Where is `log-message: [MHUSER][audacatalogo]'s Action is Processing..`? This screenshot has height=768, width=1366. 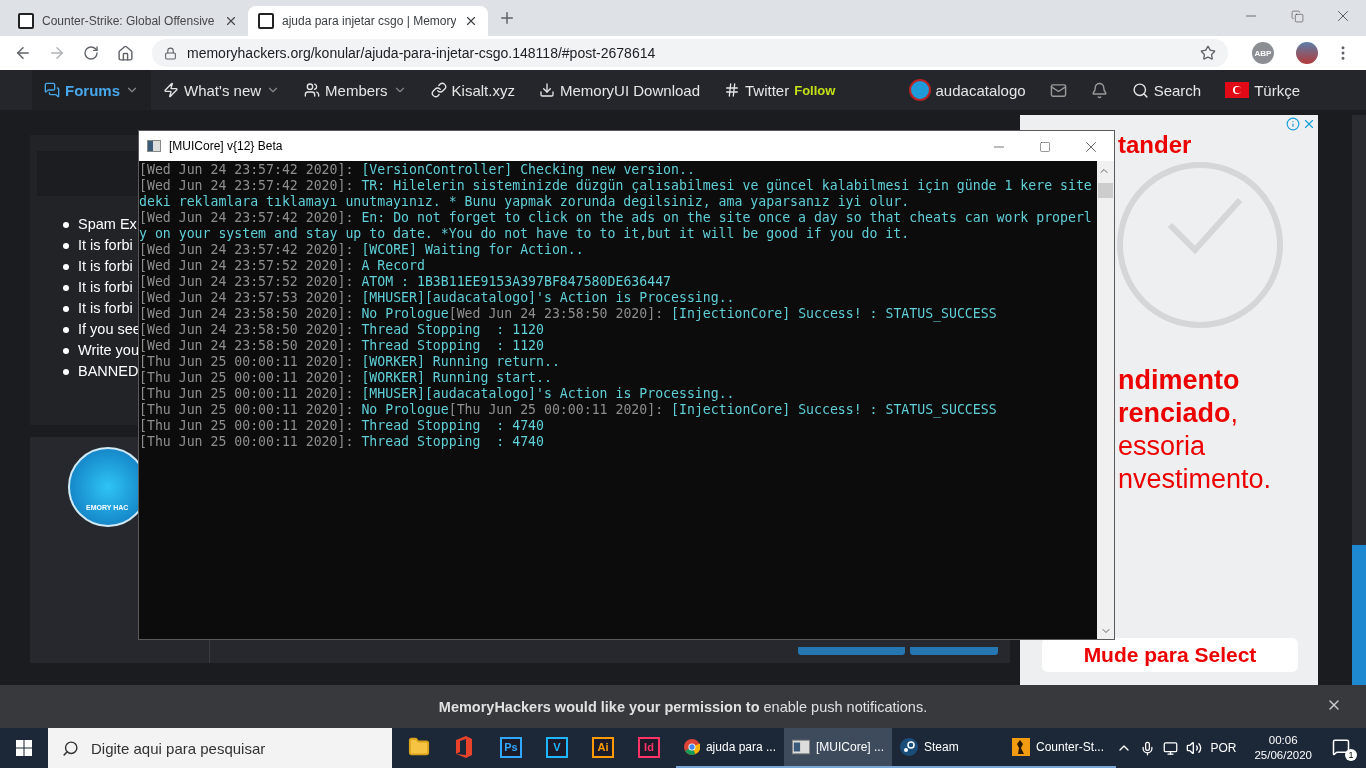 log-message: [MHUSER][audacatalogo]'s Action is Processing.. is located at coordinates (548, 298).